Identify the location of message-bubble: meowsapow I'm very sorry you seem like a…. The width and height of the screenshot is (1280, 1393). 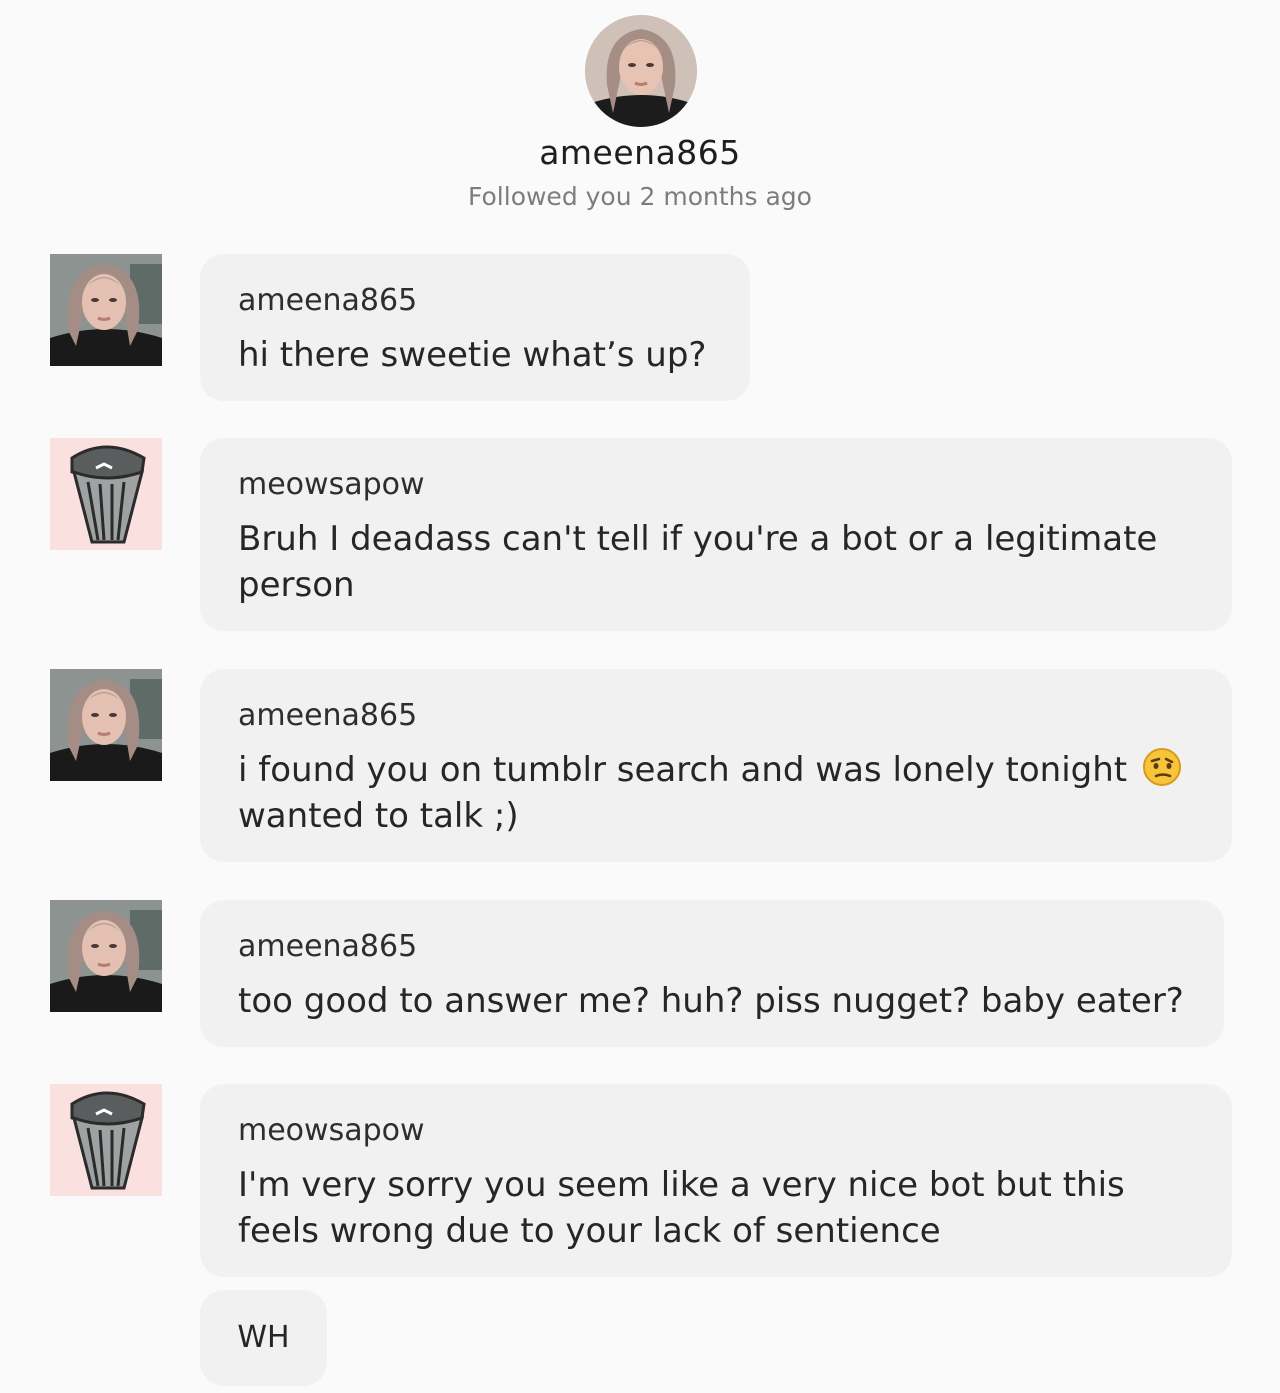
(716, 1180).